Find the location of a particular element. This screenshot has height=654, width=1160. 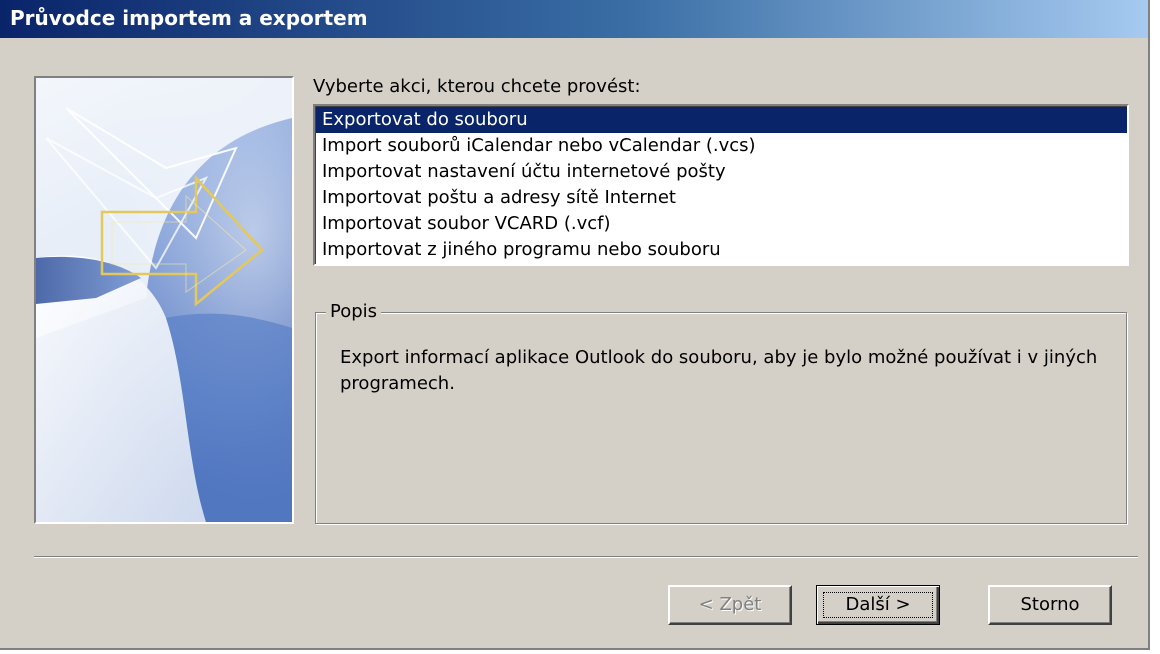

action-item-import-internet-mail-addresses: Importovat poštu a adresy sítě Internet is located at coordinates (721, 198).